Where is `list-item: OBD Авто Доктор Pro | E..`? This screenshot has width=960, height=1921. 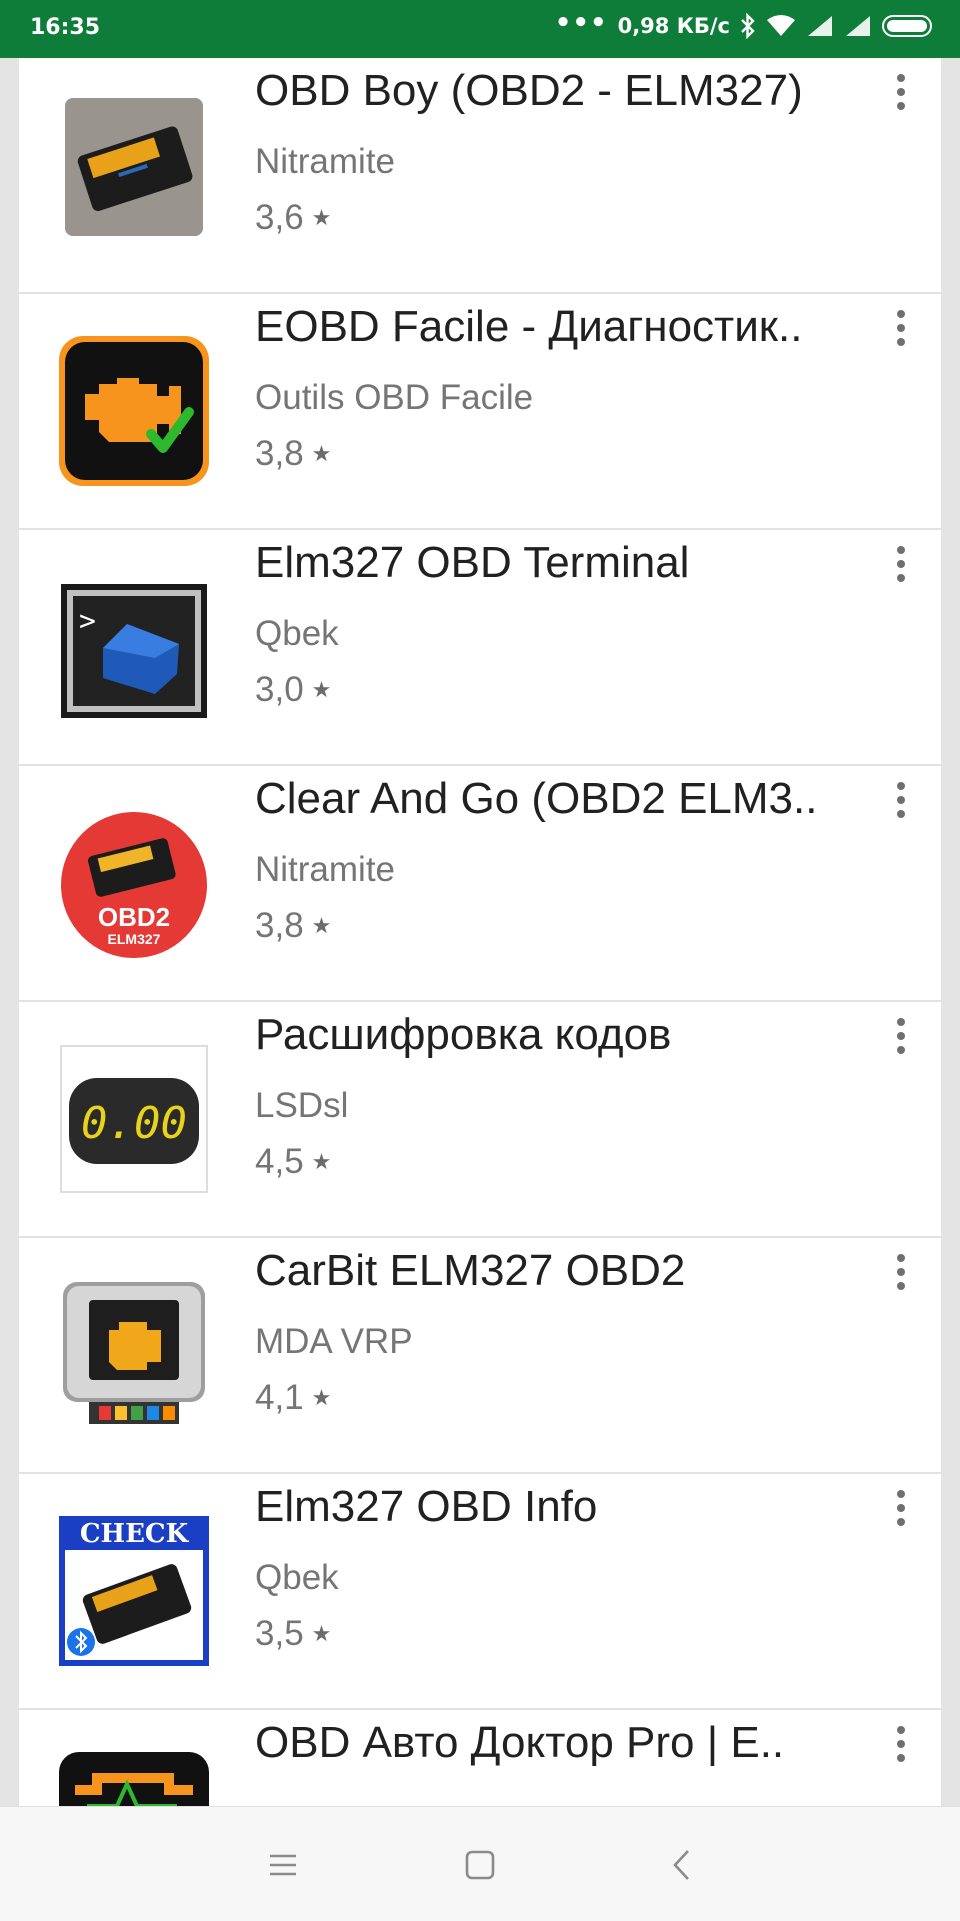
list-item: OBD Авто Доктор Pro | E.. is located at coordinates (480, 1758).